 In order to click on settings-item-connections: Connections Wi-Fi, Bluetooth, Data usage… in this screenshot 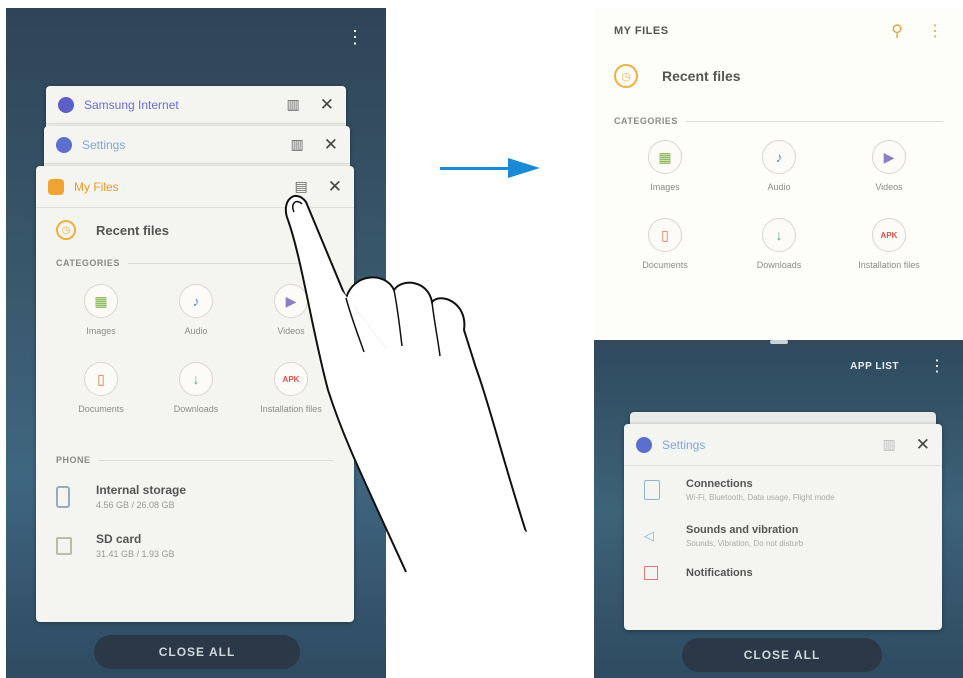, I will do `click(783, 490)`.